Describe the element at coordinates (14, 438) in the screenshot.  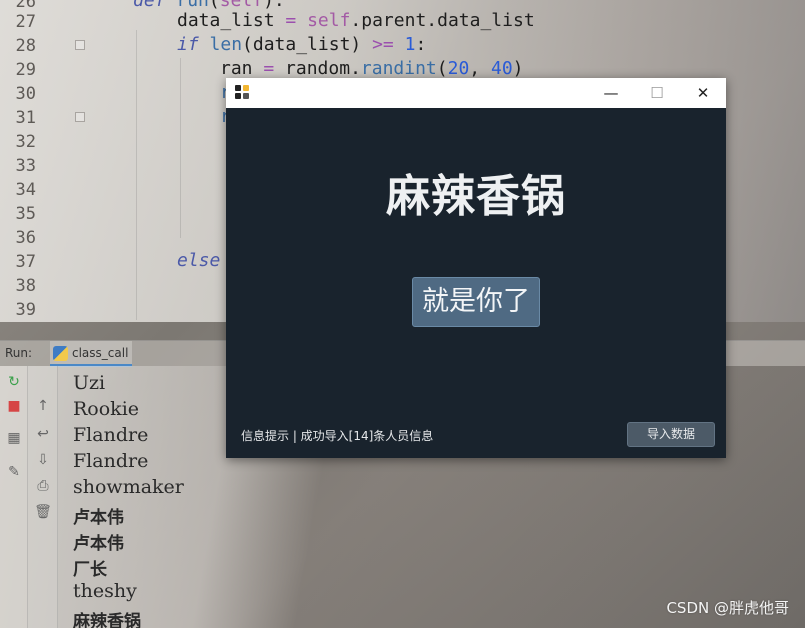
I see `layout-icon: ▦` at that location.